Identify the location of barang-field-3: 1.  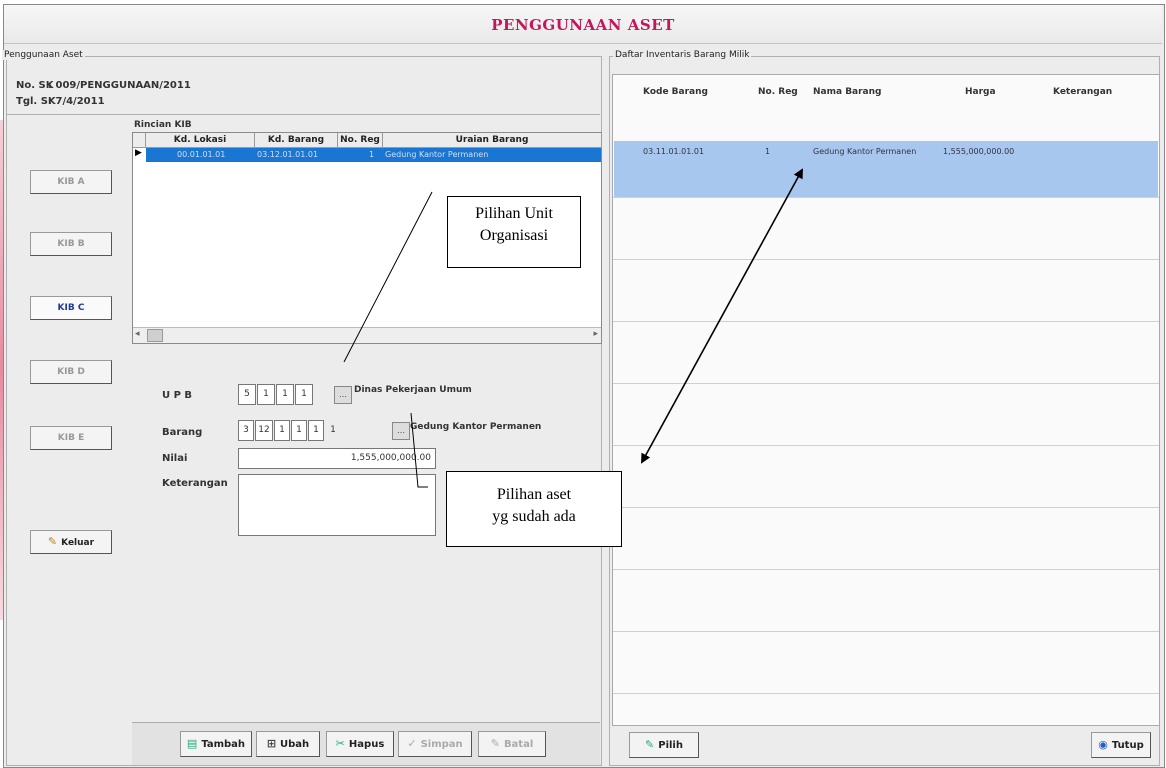
(282, 430).